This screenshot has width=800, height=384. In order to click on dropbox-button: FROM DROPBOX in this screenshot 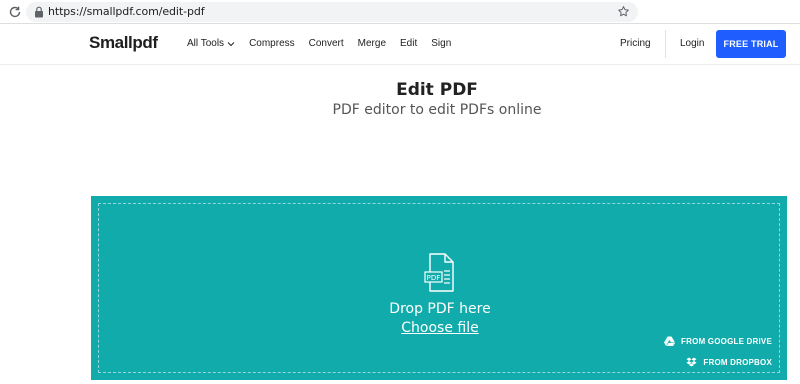, I will do `click(729, 362)`.